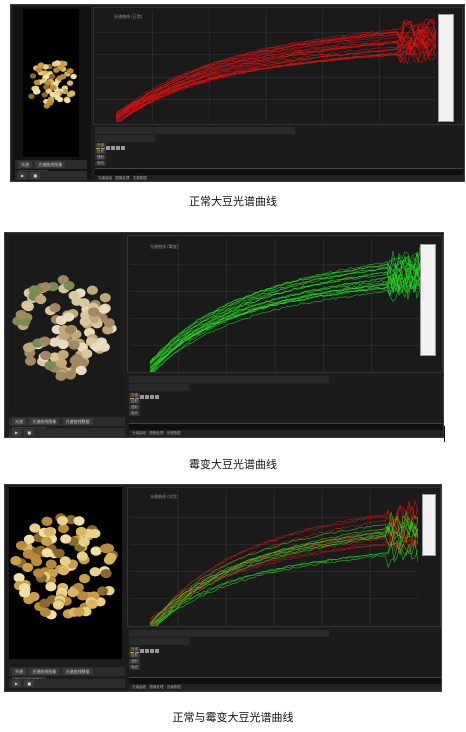 Image resolution: width=466 pixels, height=732 pixels. Describe the element at coordinates (233, 717) in the screenshot. I see `caption-compare: 正常与霉变大豆光谱曲线` at that location.